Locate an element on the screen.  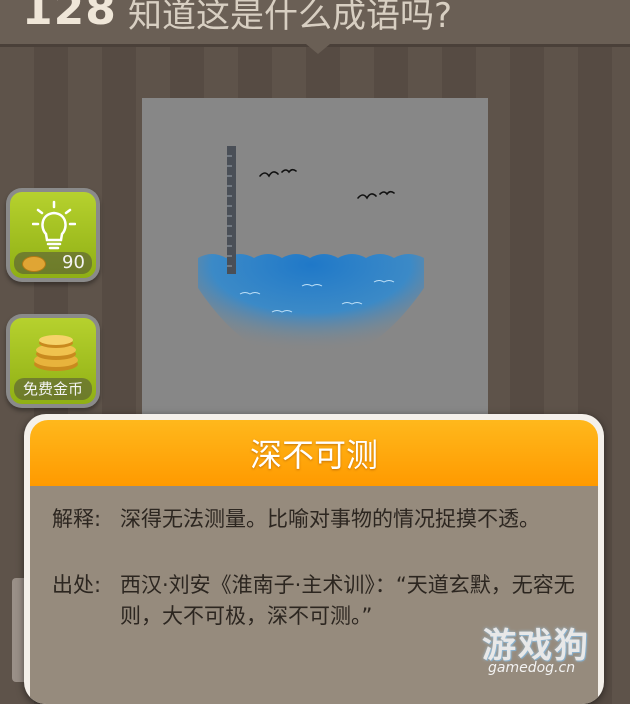
hint-button-face: 90 is located at coordinates (53, 235).